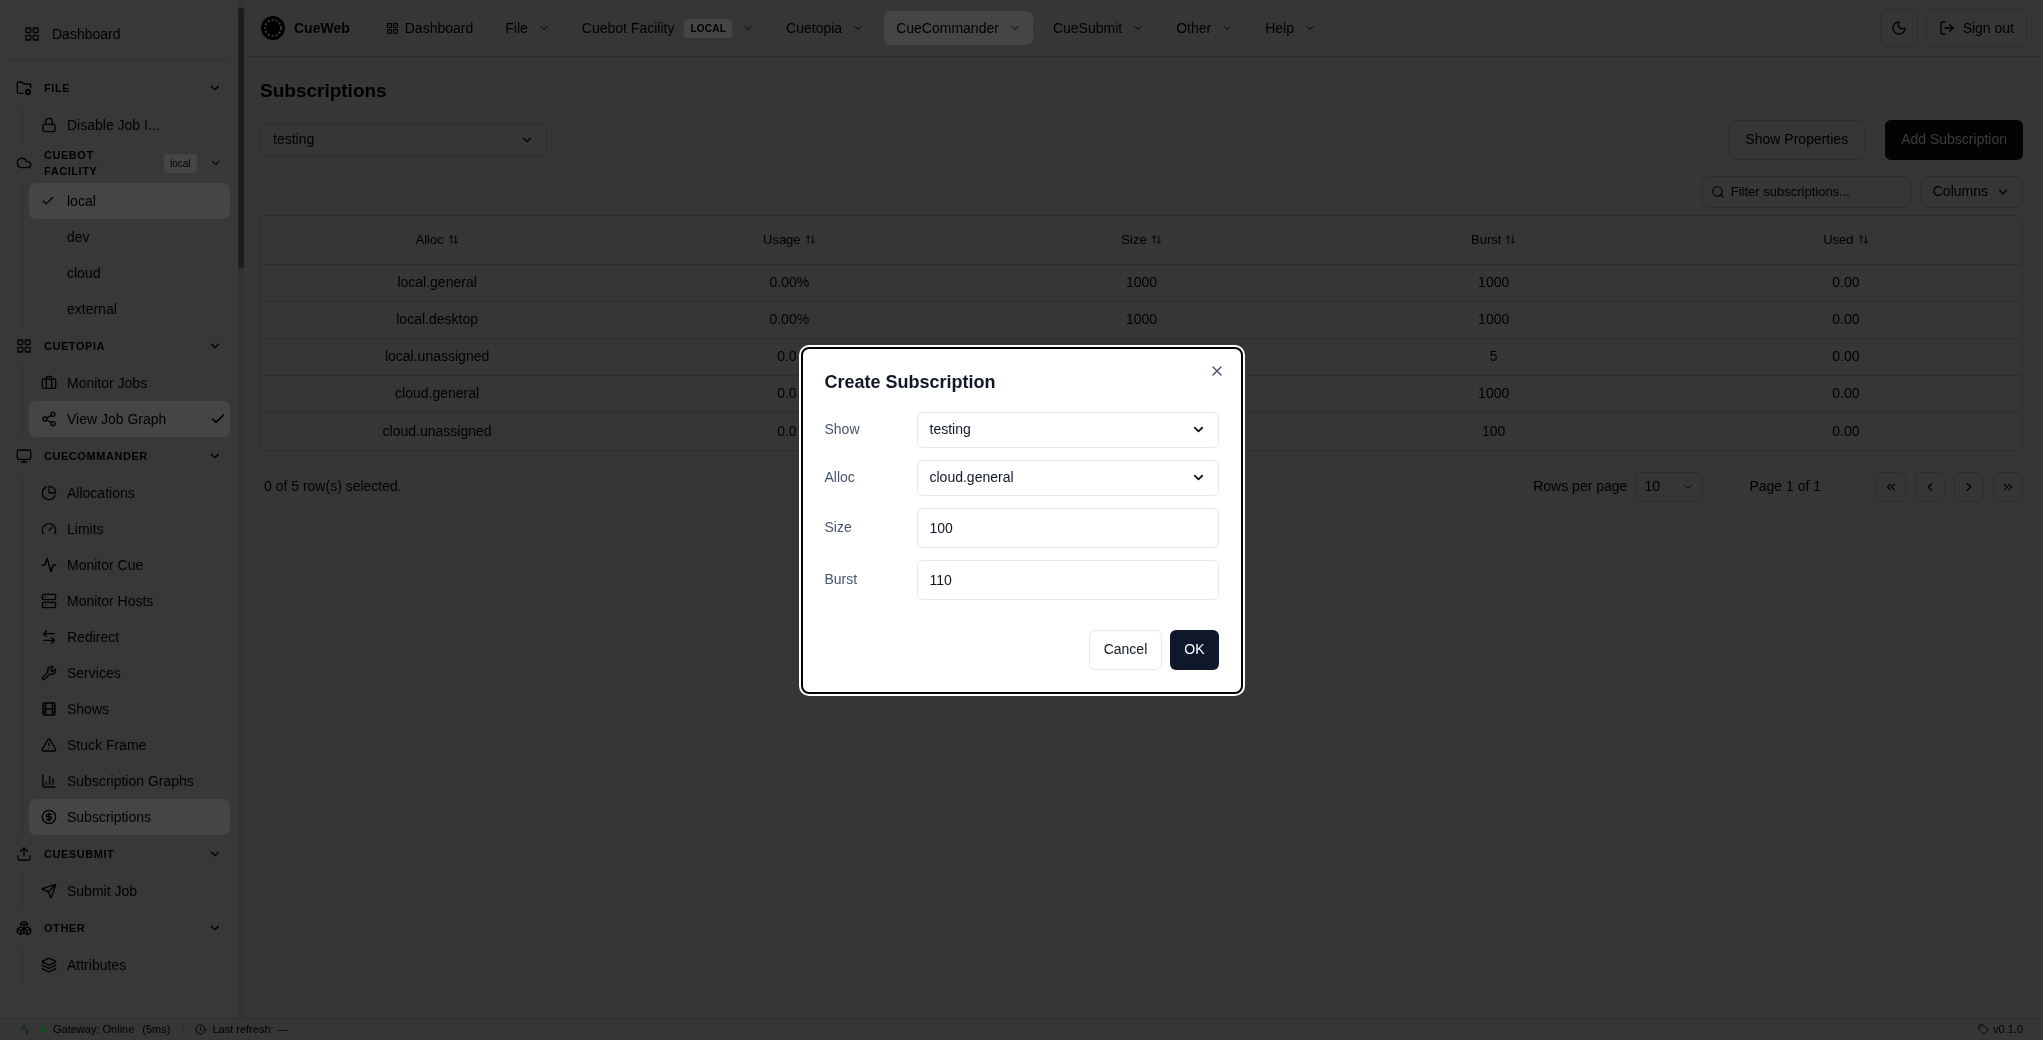 This screenshot has height=1040, width=2043. I want to click on input-field: 100, so click(1067, 527).